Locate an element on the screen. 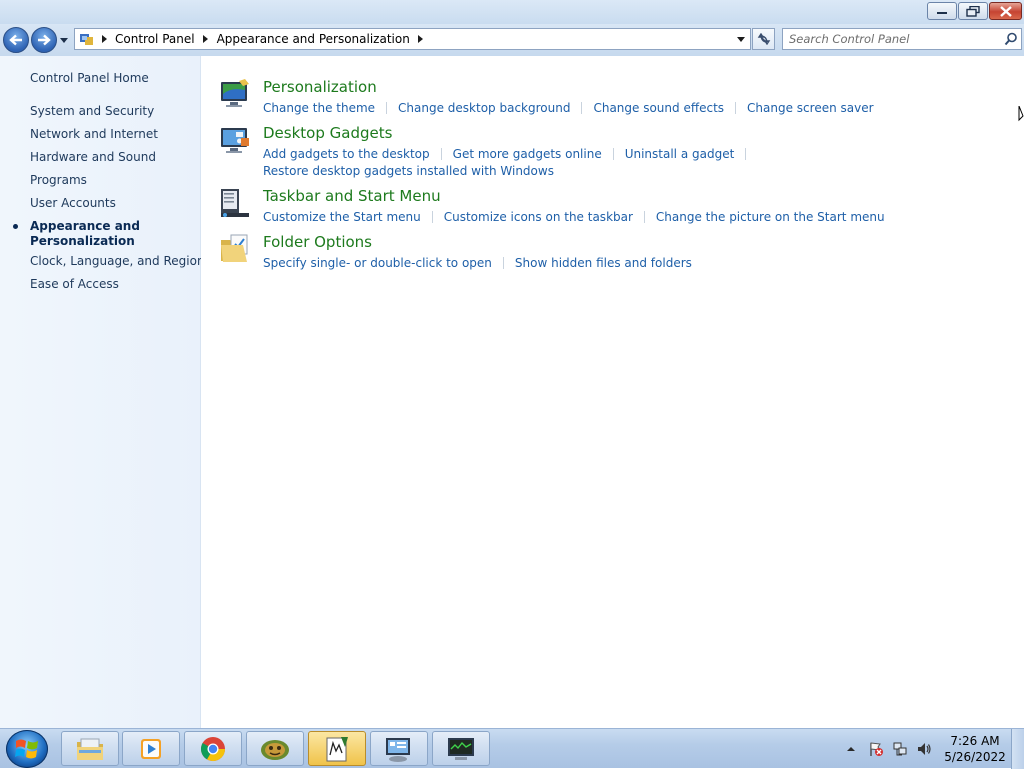 This screenshot has height=769, width=1024. sidebar-item-ease-of-access: Ease of Access is located at coordinates (74, 284).